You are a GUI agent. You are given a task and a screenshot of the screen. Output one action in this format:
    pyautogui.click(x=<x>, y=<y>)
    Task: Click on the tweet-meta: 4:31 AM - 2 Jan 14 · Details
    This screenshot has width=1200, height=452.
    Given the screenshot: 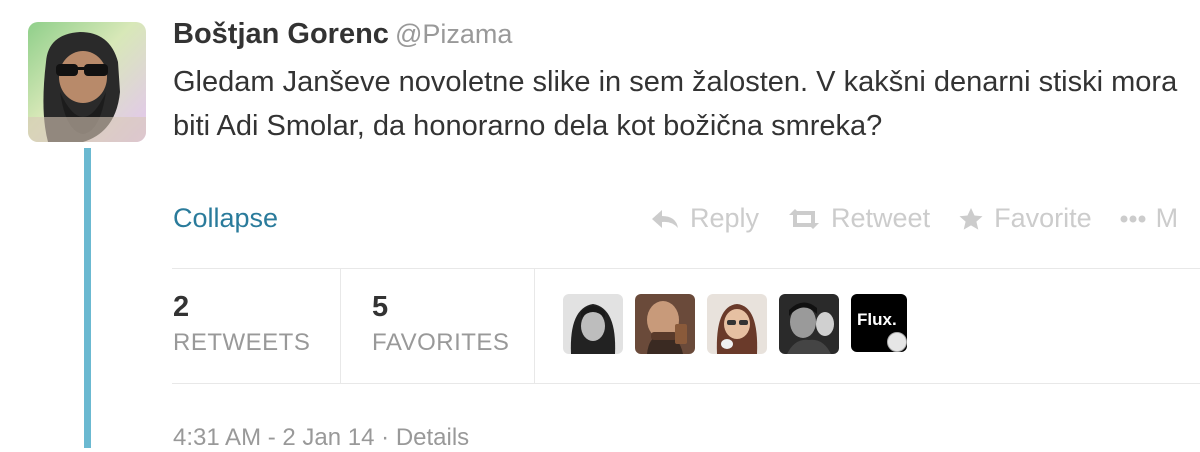 What is the action you would take?
    pyautogui.click(x=321, y=438)
    